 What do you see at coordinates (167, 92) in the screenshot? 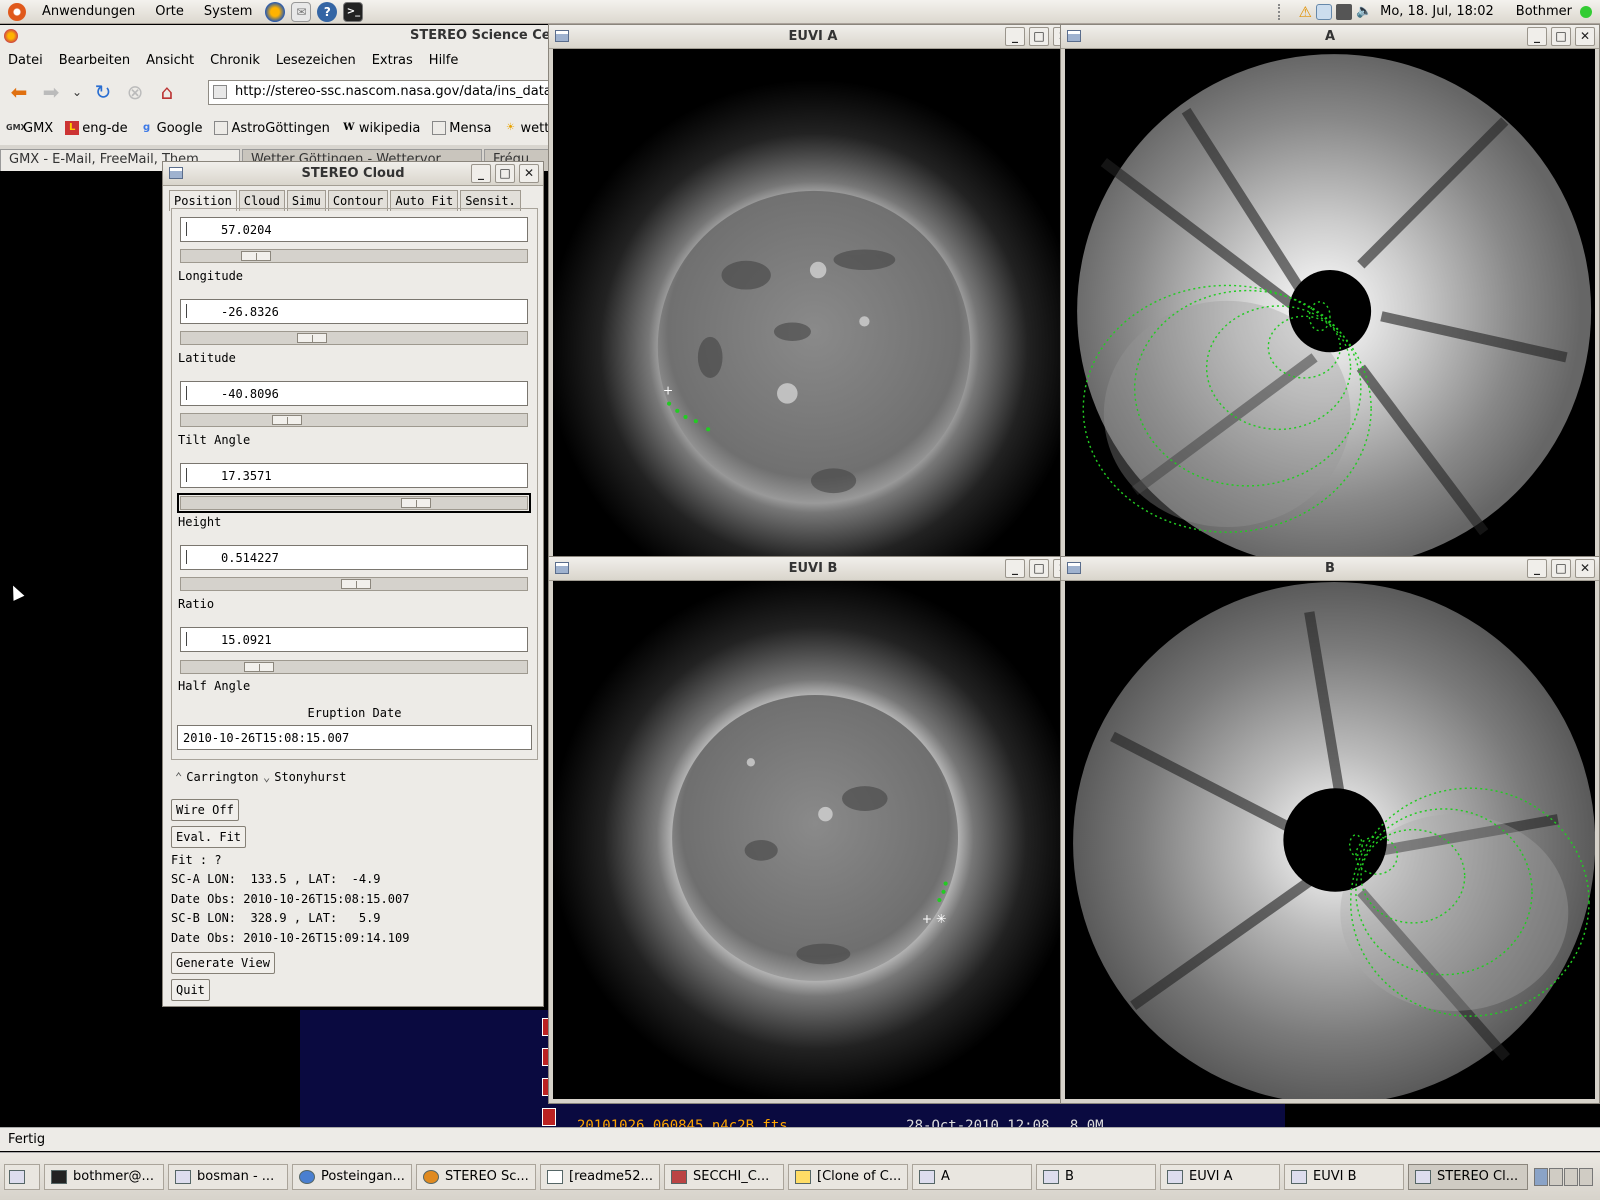
I see `home-icon: ⌂` at bounding box center [167, 92].